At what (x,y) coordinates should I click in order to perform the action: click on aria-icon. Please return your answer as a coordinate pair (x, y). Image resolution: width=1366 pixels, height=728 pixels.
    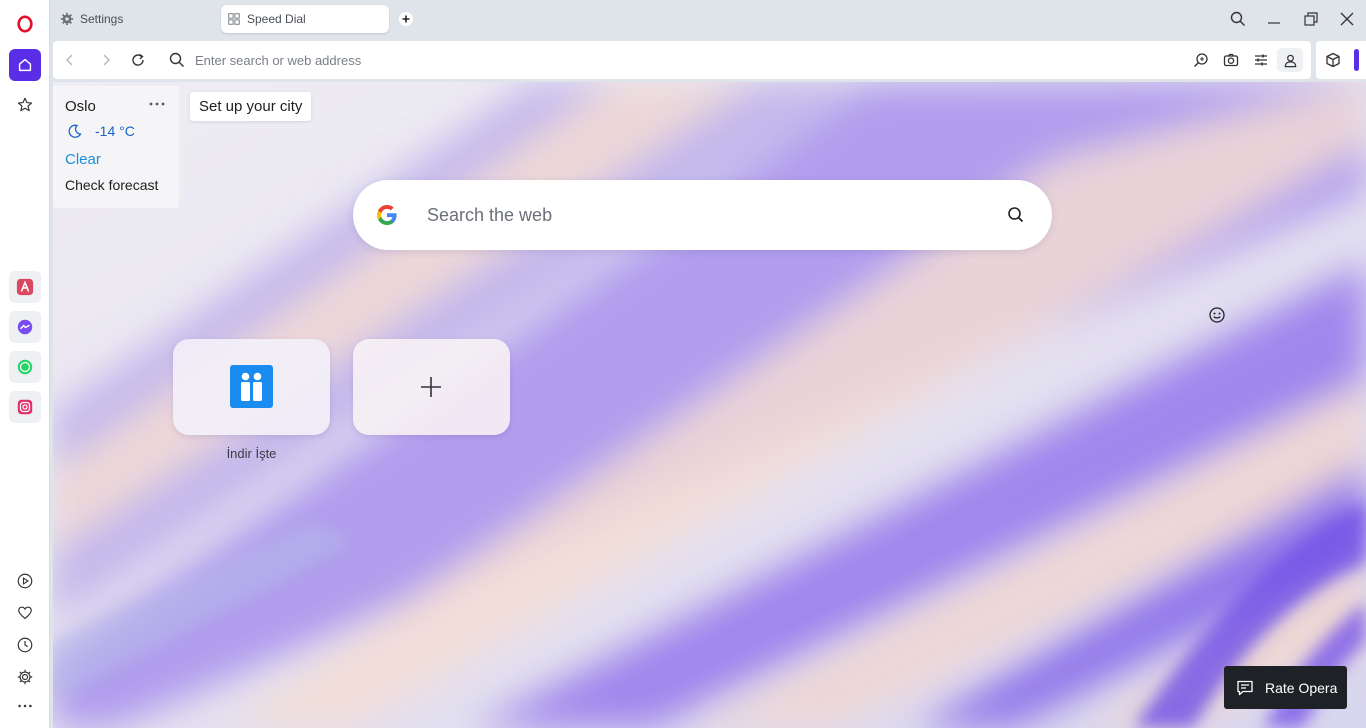
    Looking at the image, I should click on (25, 287).